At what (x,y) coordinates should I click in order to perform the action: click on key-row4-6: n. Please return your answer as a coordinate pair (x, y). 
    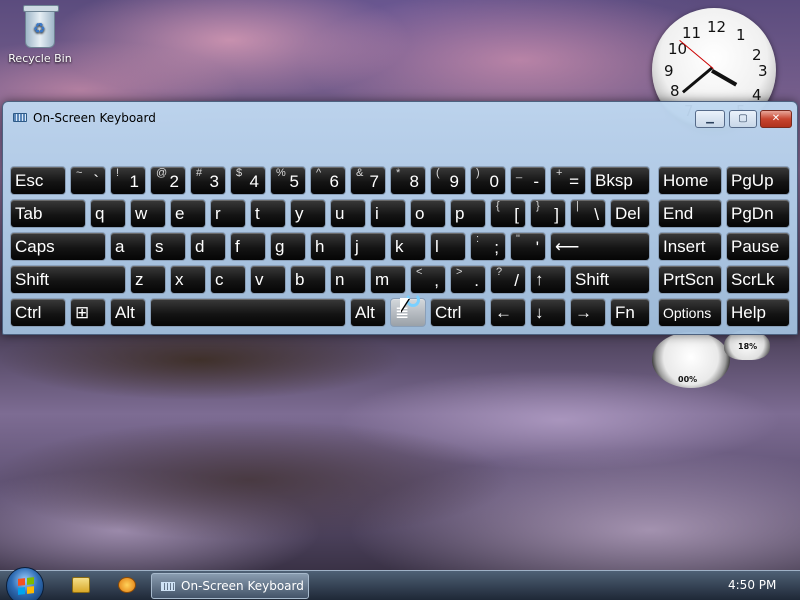
    Looking at the image, I should click on (348, 279).